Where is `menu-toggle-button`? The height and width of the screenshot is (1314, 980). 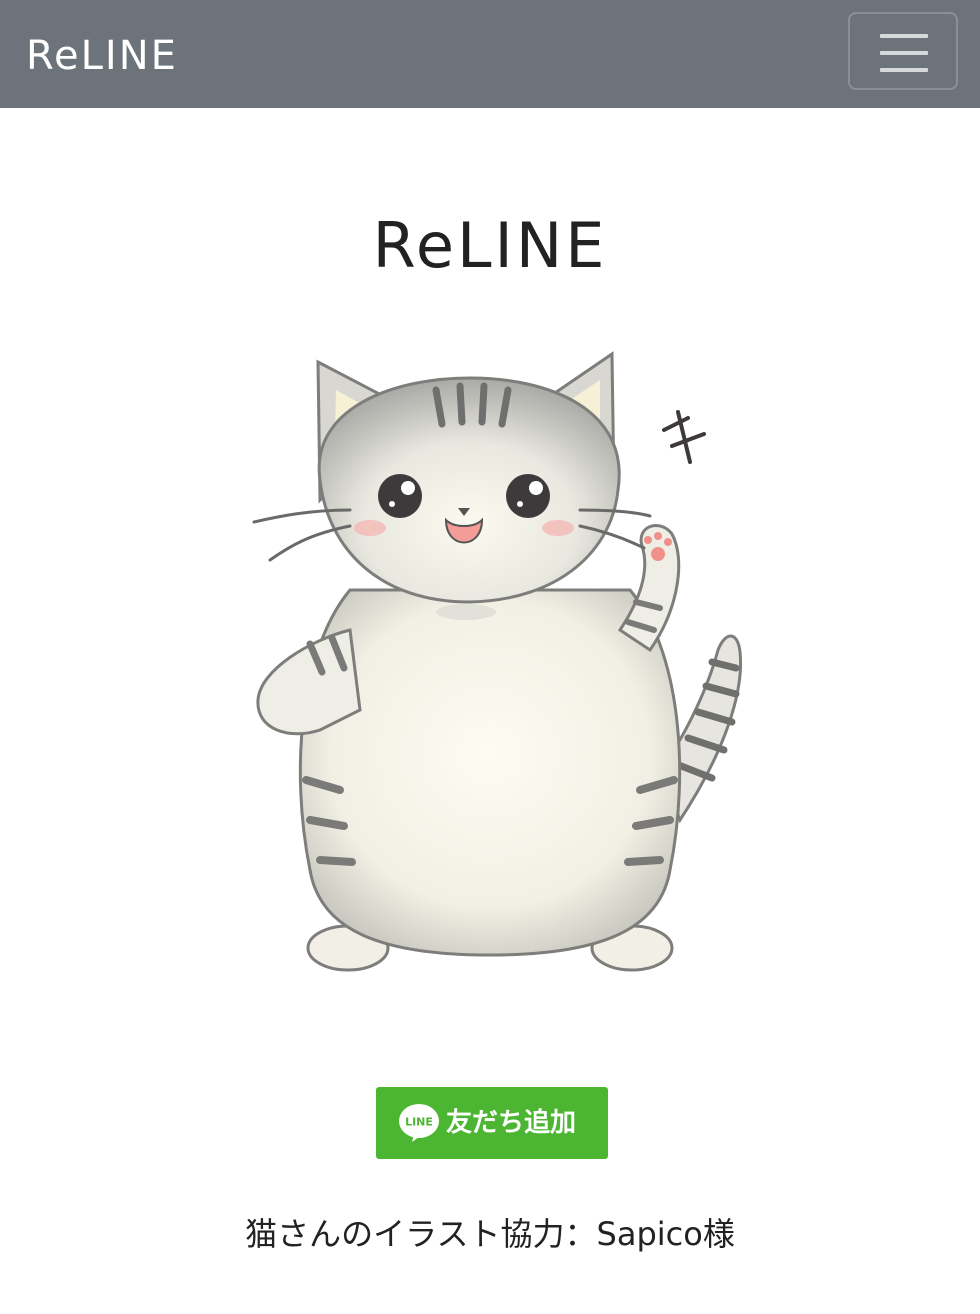
menu-toggle-button is located at coordinates (903, 51).